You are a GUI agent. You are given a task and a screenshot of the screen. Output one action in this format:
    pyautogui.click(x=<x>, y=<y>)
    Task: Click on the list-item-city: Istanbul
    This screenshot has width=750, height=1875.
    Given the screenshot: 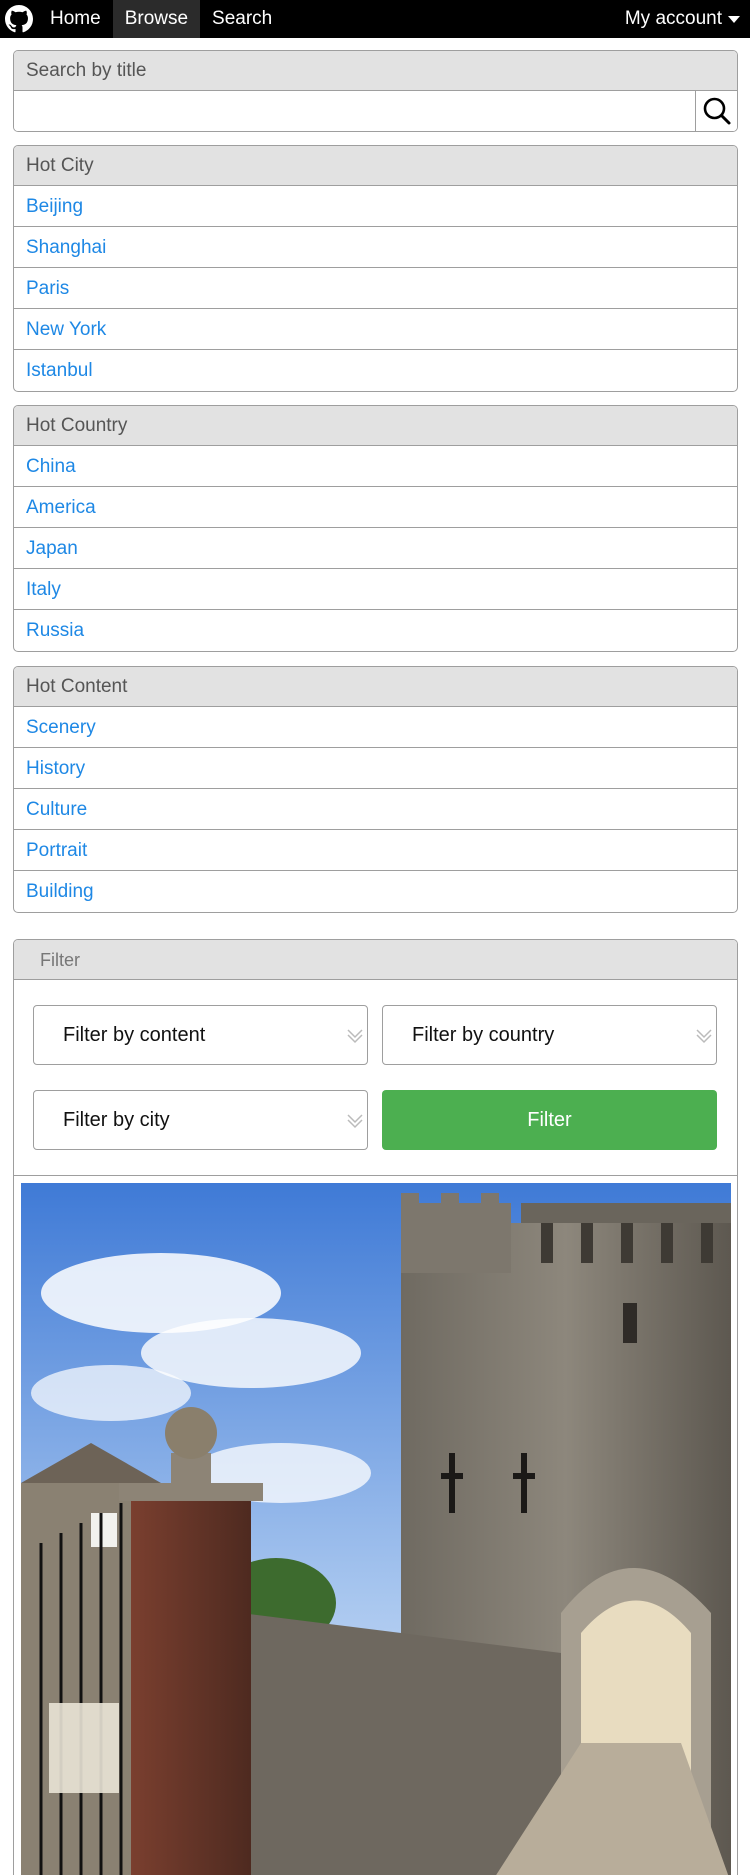 What is the action you would take?
    pyautogui.click(x=375, y=370)
    